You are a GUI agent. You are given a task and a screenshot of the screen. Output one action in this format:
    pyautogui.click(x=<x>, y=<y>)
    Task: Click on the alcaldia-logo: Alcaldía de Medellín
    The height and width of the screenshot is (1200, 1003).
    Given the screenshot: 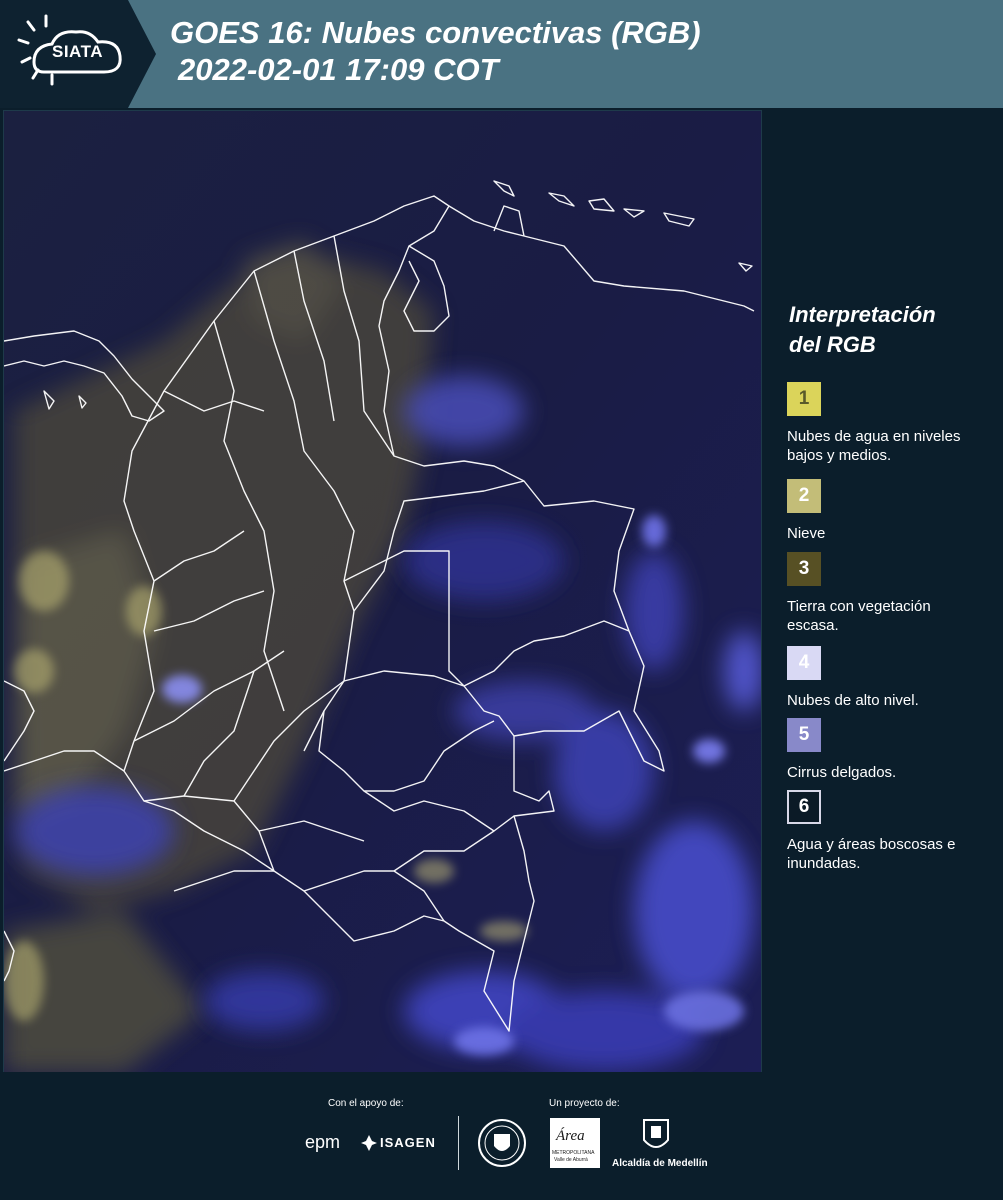 What is the action you would take?
    pyautogui.click(x=660, y=1163)
    